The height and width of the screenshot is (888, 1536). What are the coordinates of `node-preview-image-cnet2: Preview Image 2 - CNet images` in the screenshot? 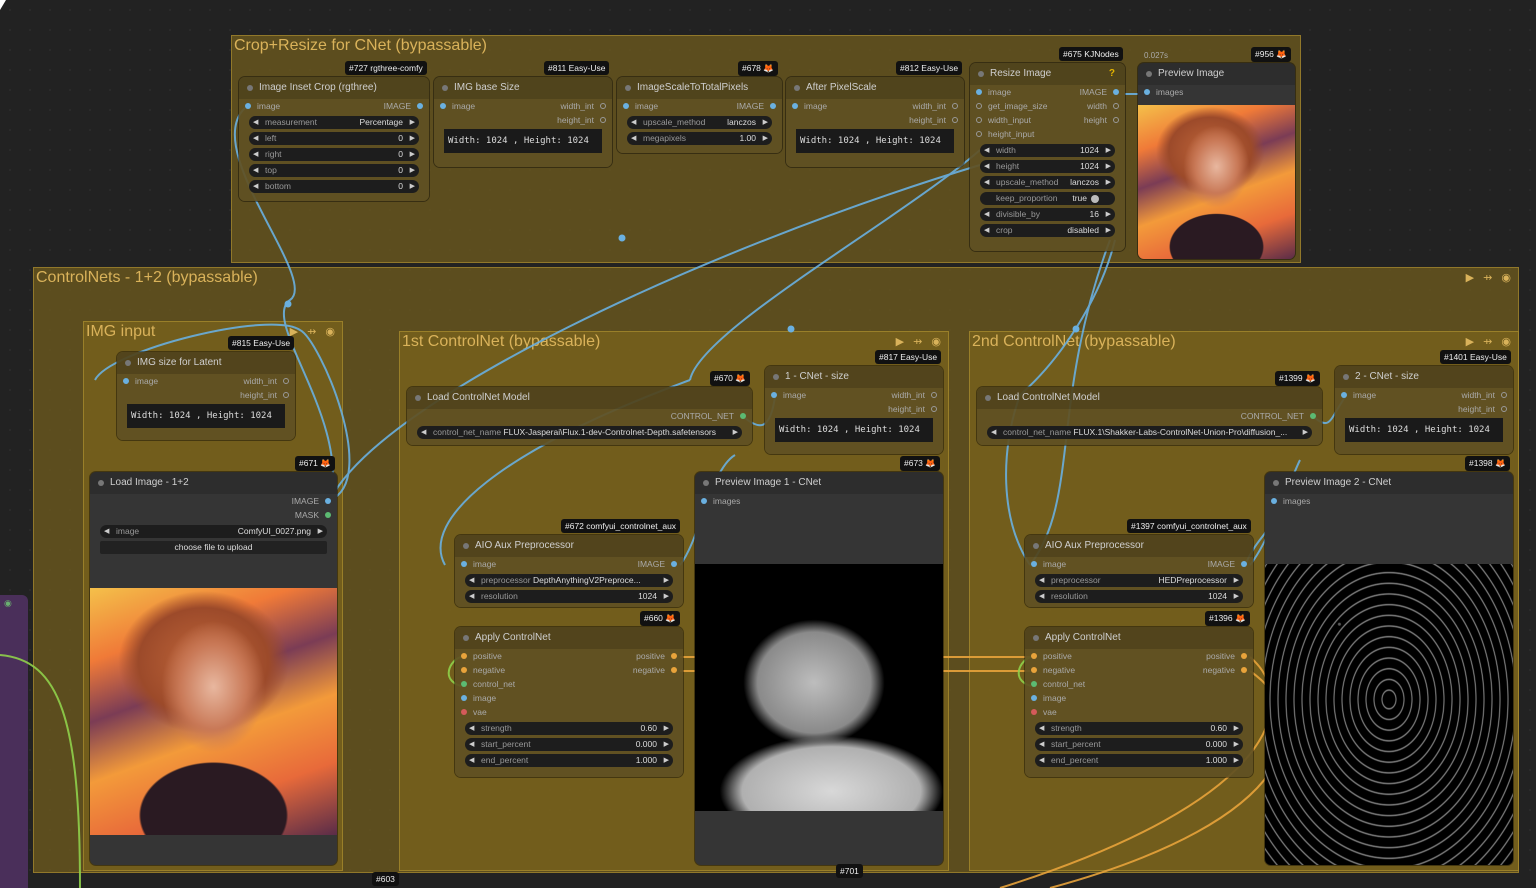 It's located at (1389, 668).